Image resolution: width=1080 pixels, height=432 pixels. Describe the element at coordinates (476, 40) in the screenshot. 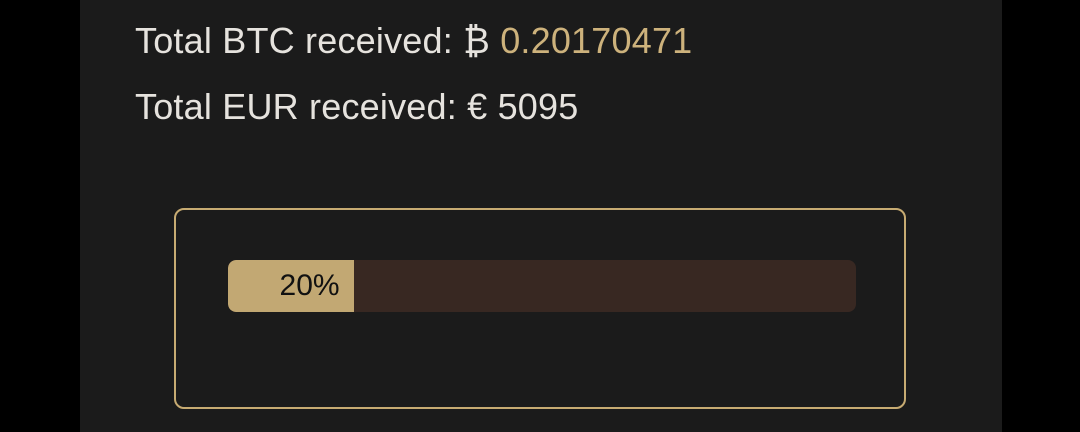

I see `btc-symbol: ₿` at that location.